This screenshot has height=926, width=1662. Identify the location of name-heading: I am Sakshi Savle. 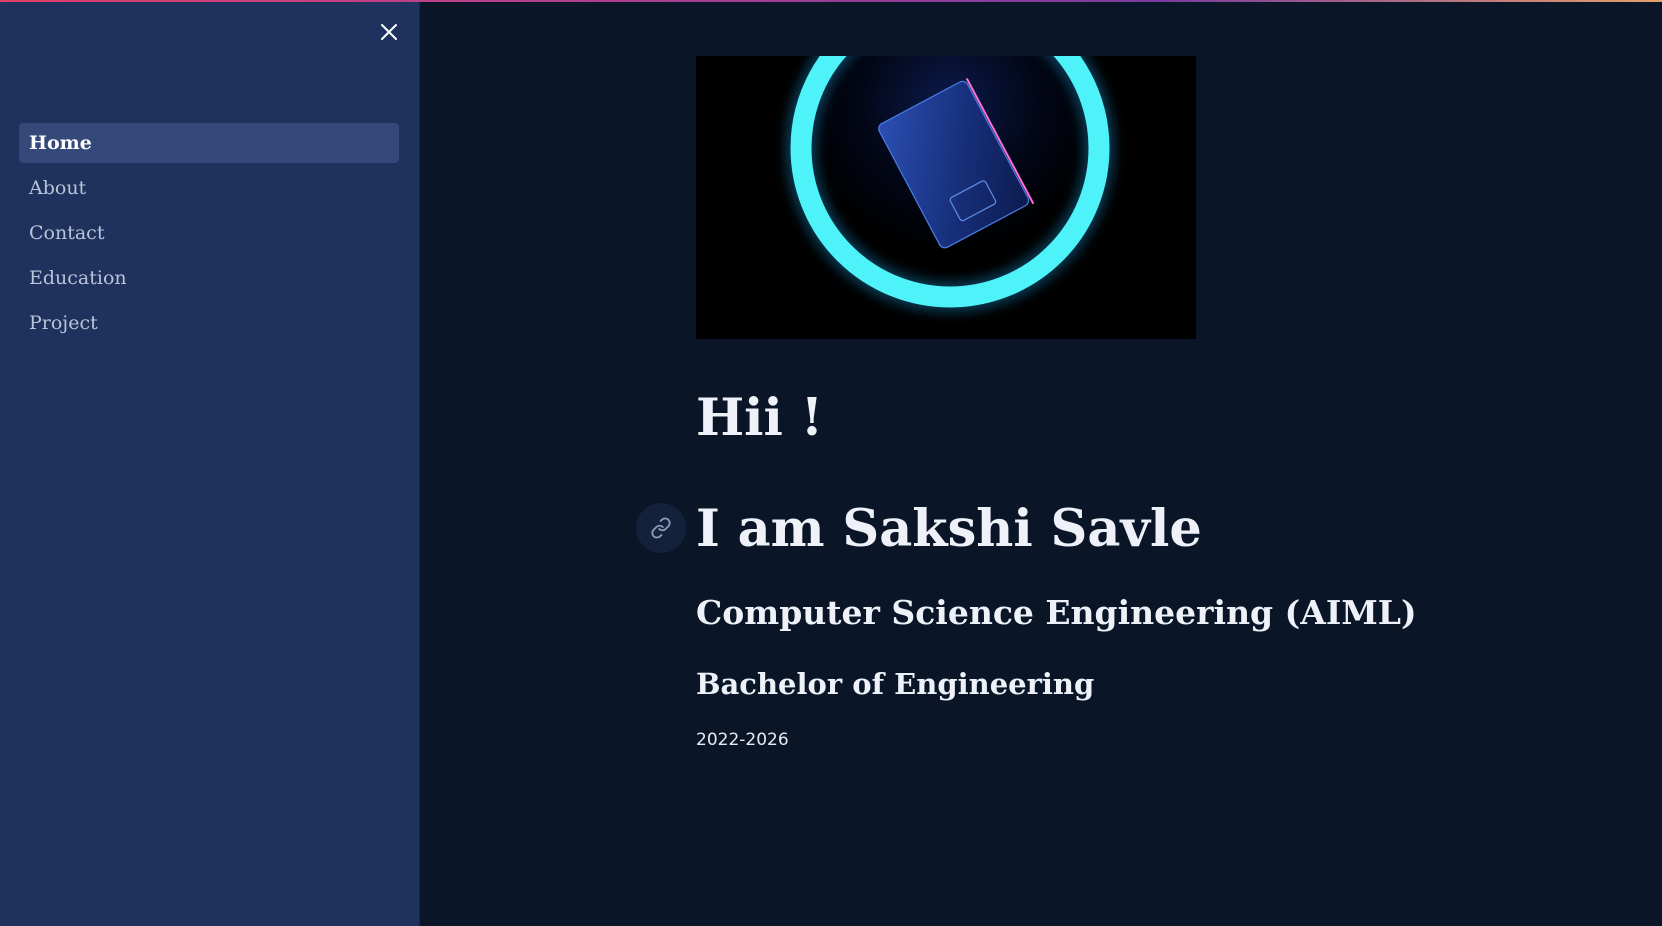
(949, 529).